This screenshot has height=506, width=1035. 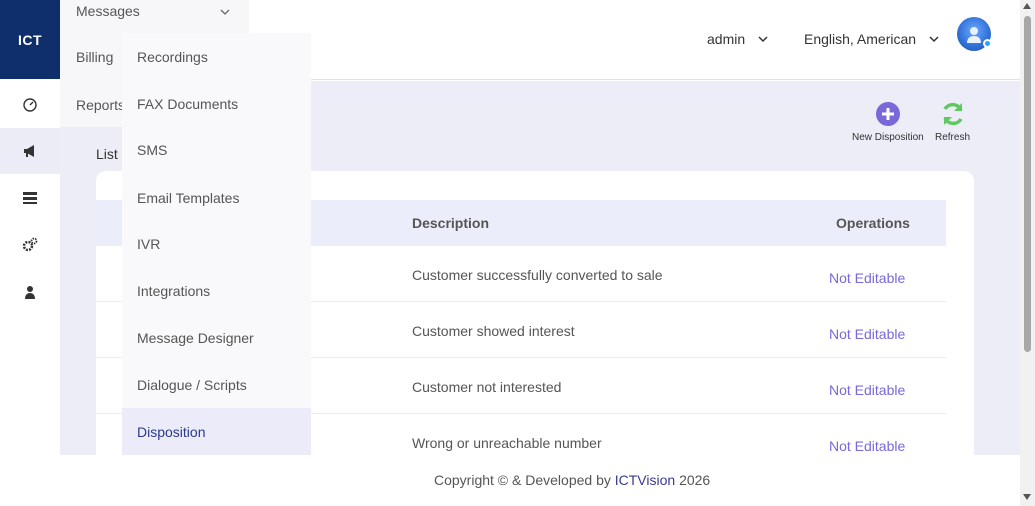 I want to click on scroll-up-arrow-icon, so click(x=1027, y=6).